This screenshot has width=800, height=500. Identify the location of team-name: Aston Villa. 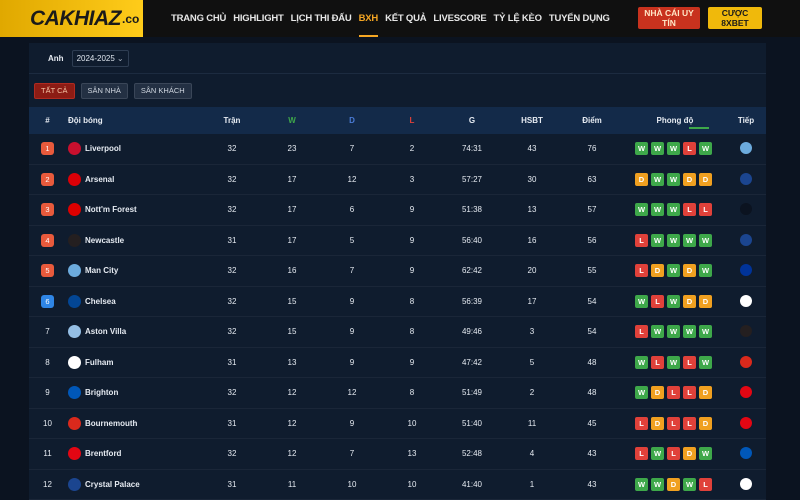
(105, 332).